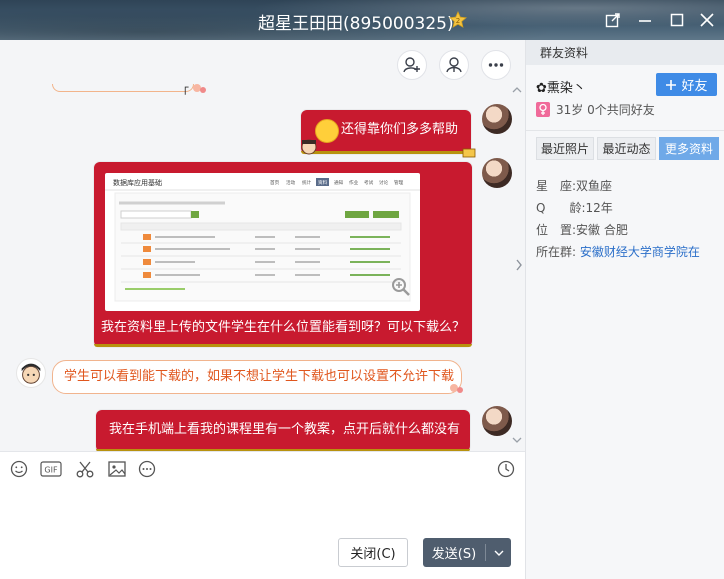 The width and height of the screenshot is (724, 579). I want to click on previous-message-text: 「, so click(183, 93).